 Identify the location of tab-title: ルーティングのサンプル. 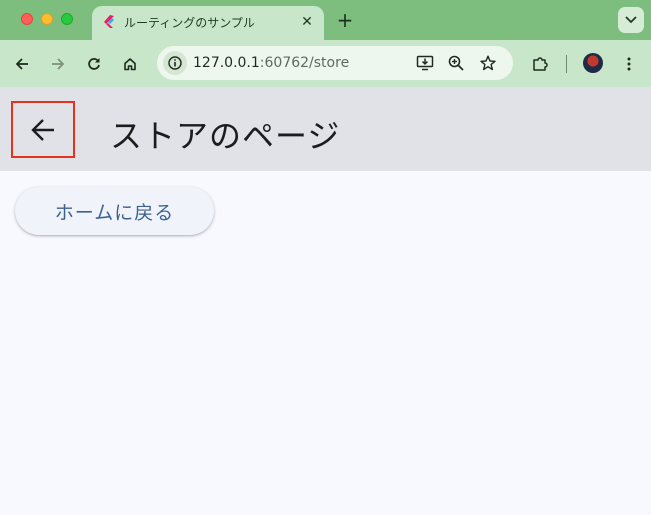
(189, 23).